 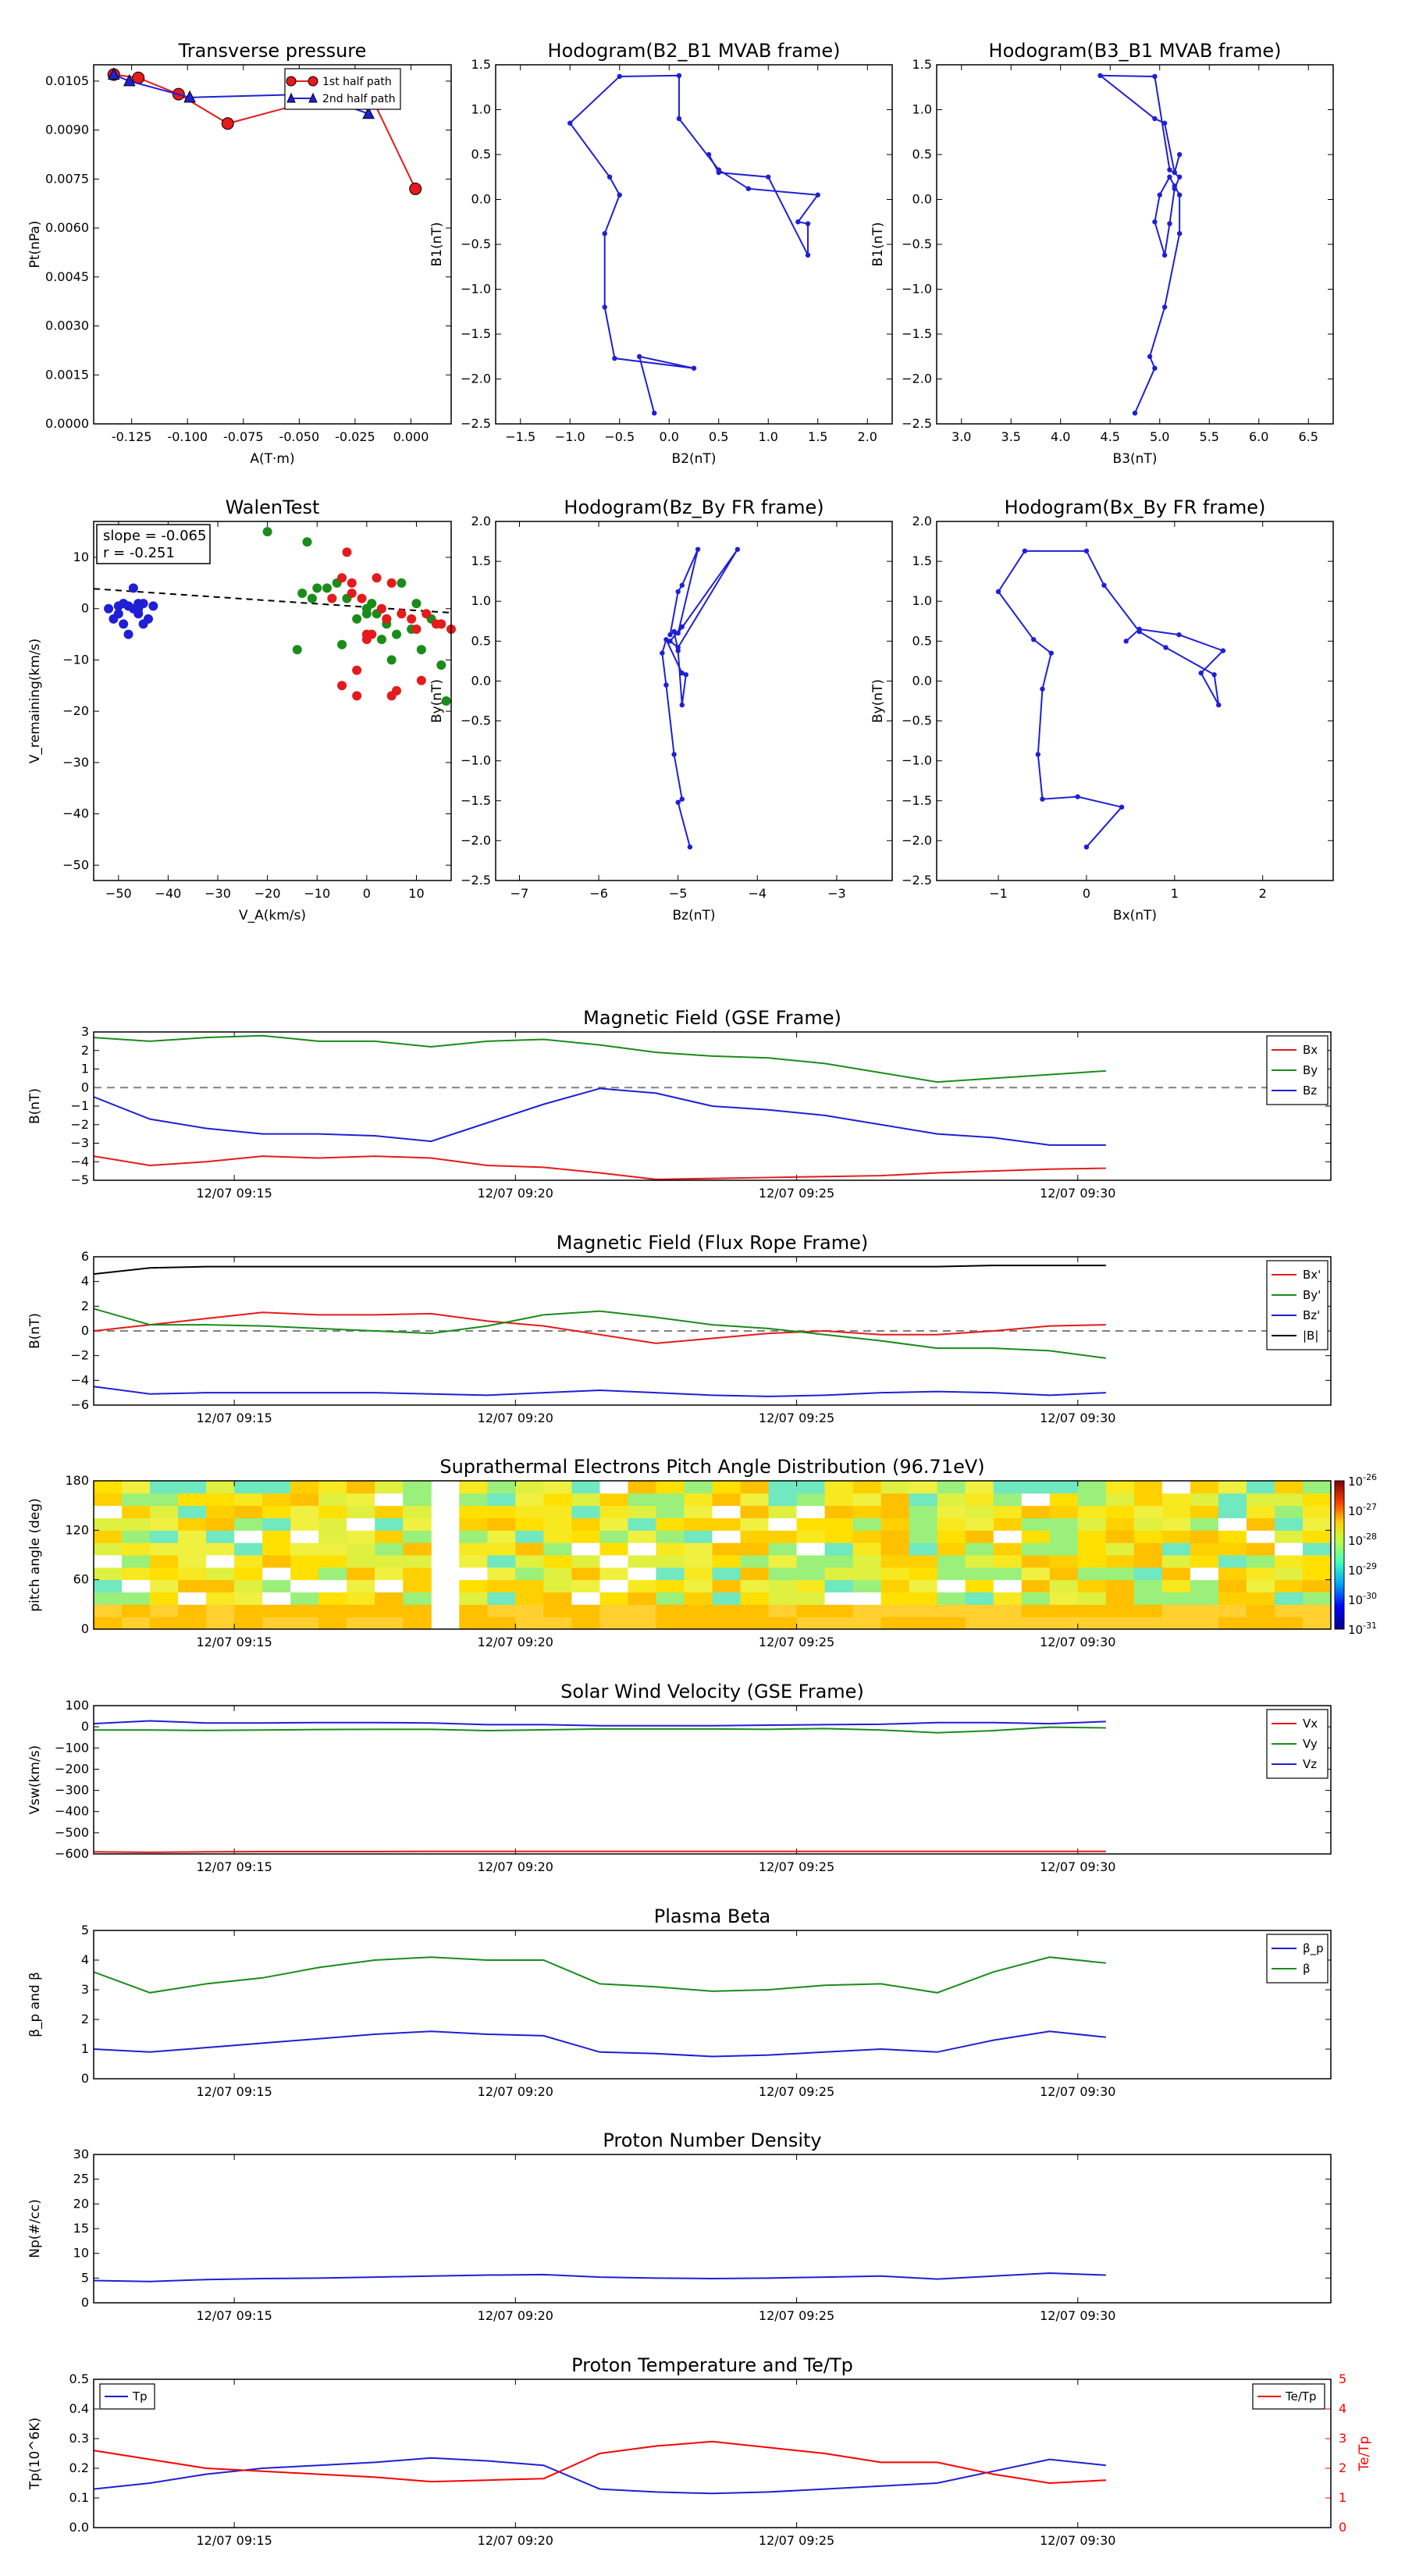 What do you see at coordinates (85, 1726) in the screenshot?
I see `y-tick-label: 0` at bounding box center [85, 1726].